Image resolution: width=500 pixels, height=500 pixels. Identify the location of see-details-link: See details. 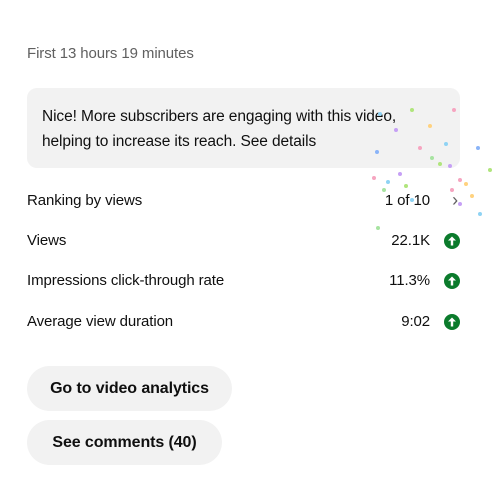
(279, 141).